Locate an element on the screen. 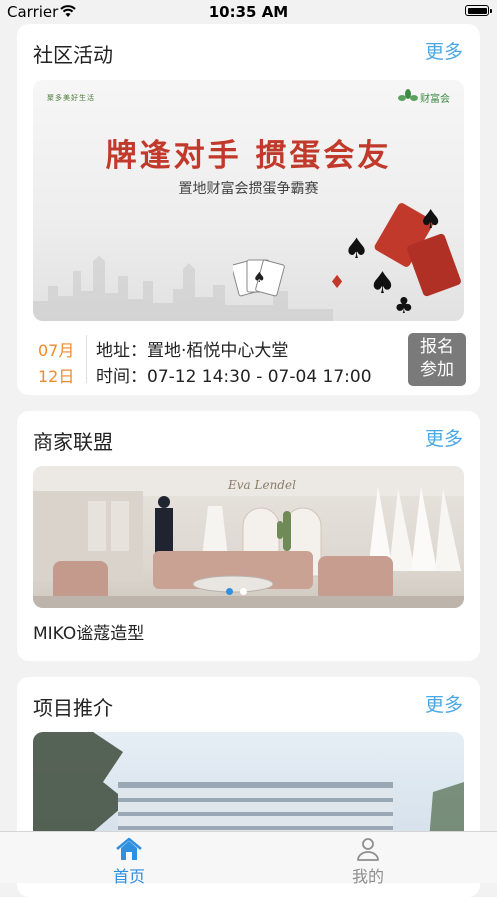 This screenshot has height=897, width=497. banner-logo-right: 财富会 is located at coordinates (435, 99).